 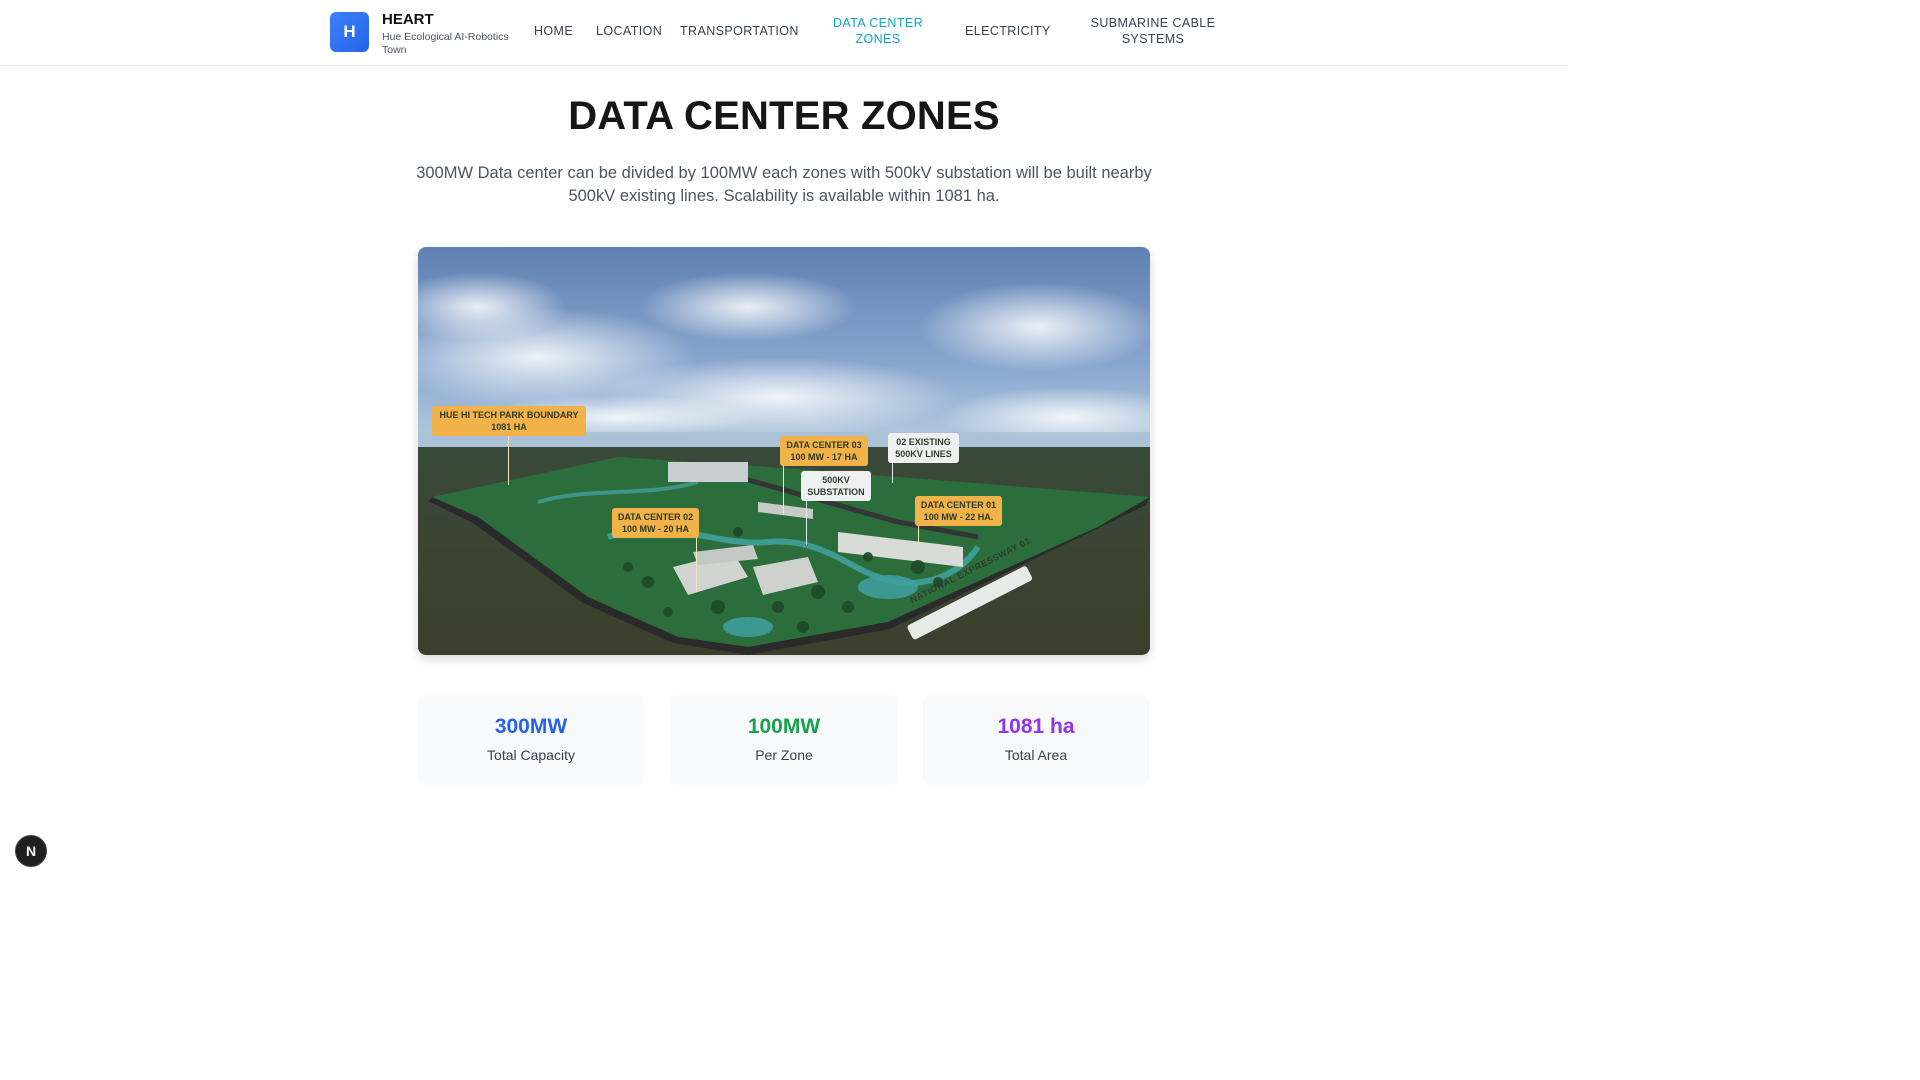 What do you see at coordinates (806, 523) in the screenshot?
I see `substation-leader-line` at bounding box center [806, 523].